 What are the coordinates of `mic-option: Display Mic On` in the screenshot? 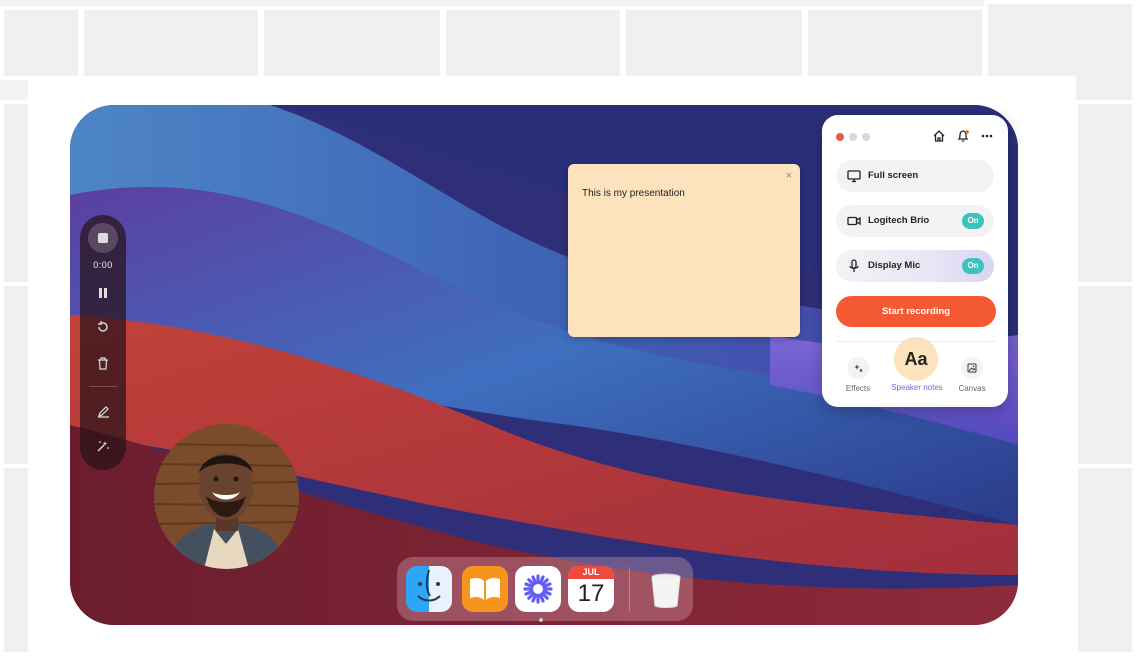 It's located at (915, 266).